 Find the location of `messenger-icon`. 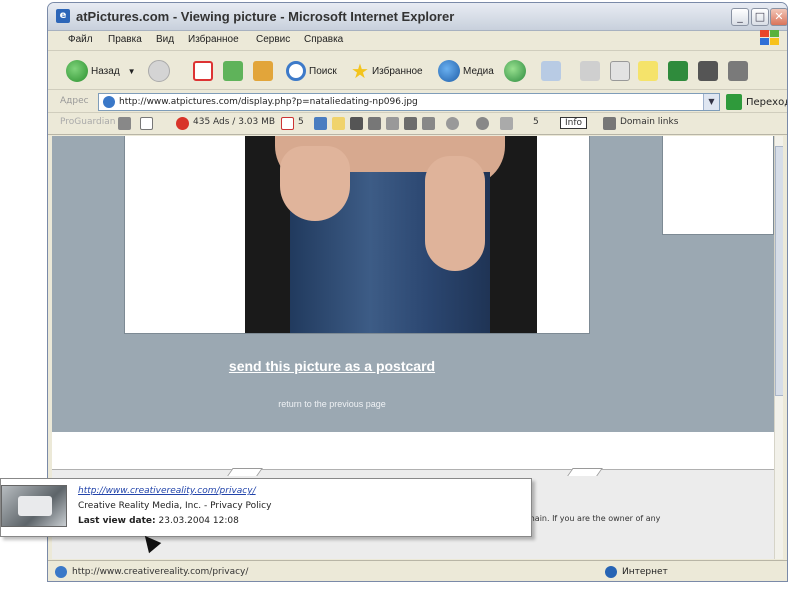

messenger-icon is located at coordinates (678, 71).